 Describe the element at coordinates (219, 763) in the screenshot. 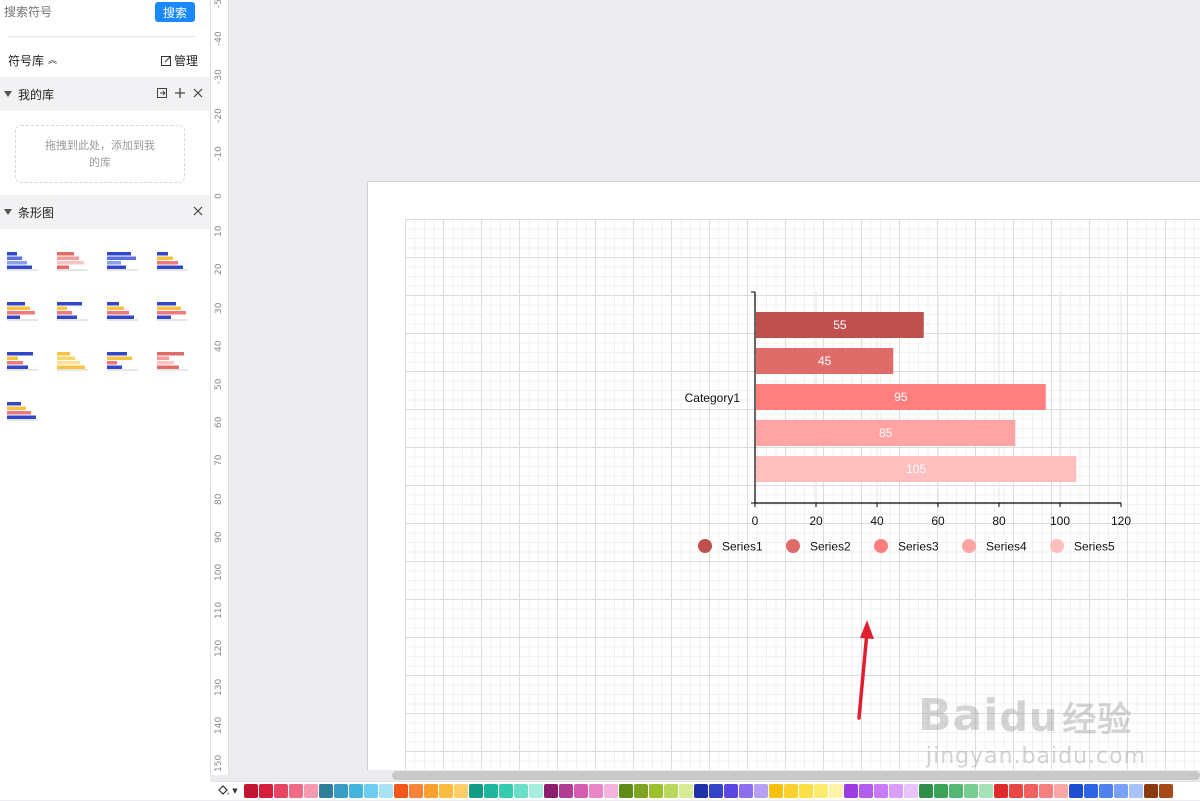

I see `ruler-tick: 150` at that location.